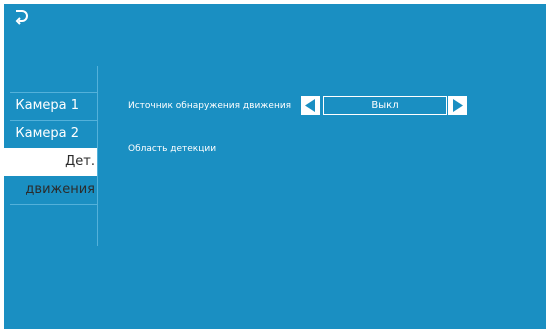 This screenshot has width=546, height=329. What do you see at coordinates (50, 106) in the screenshot?
I see `sidebar-item-camera-1: Камера 1` at bounding box center [50, 106].